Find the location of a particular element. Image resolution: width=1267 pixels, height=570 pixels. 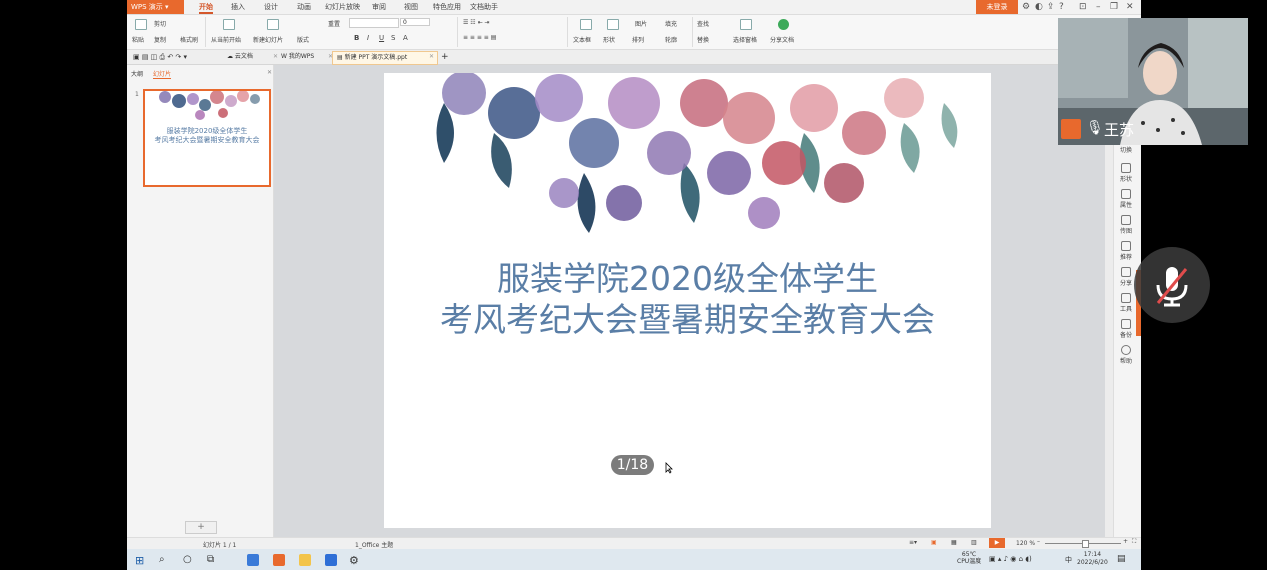

underline-button: U is located at coordinates (381, 38).